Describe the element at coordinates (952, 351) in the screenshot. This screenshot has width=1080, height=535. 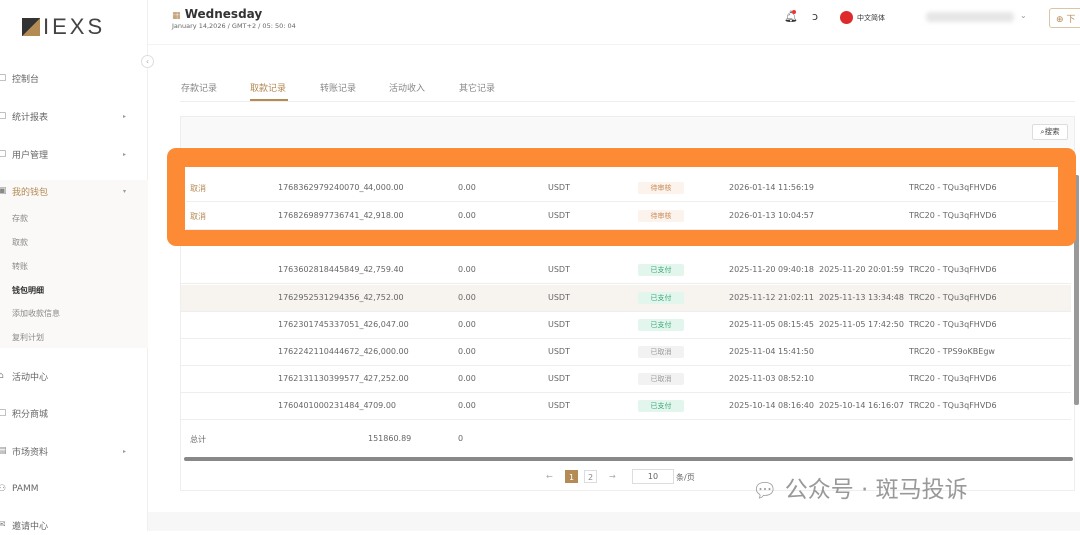
I see `cell-address: TRC20 - TPS9oKBEgw` at that location.